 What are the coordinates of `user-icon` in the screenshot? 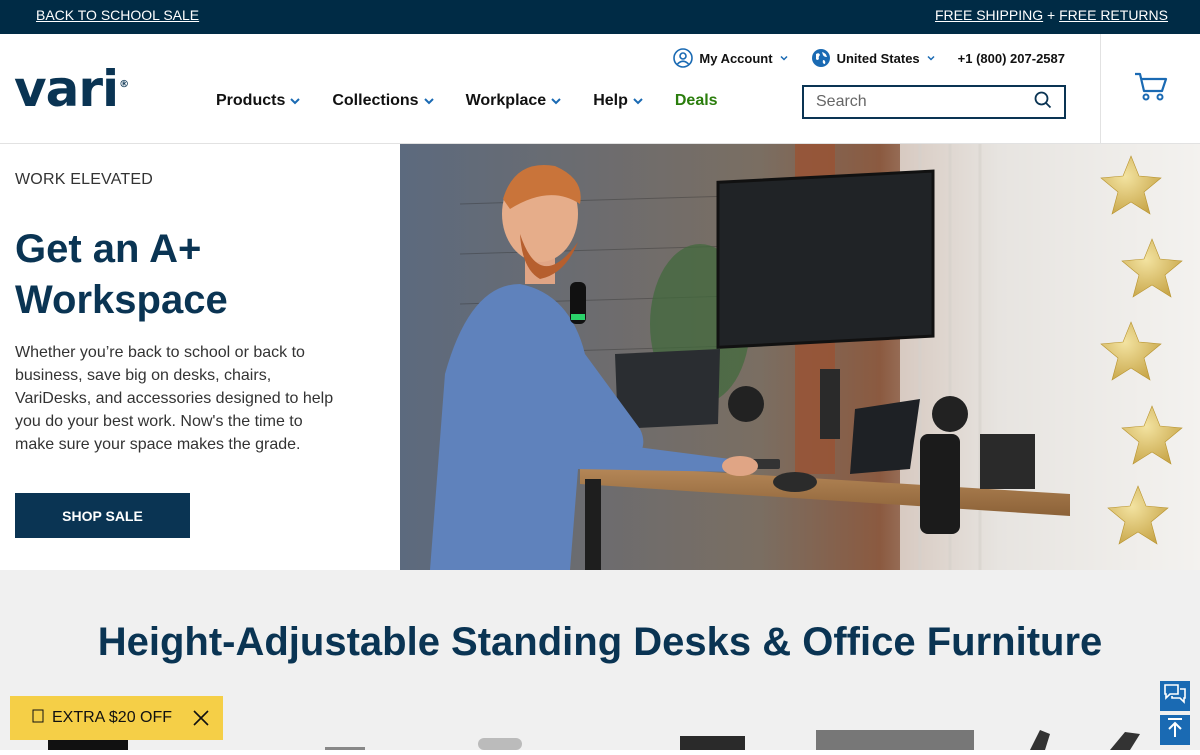 It's located at (683, 58).